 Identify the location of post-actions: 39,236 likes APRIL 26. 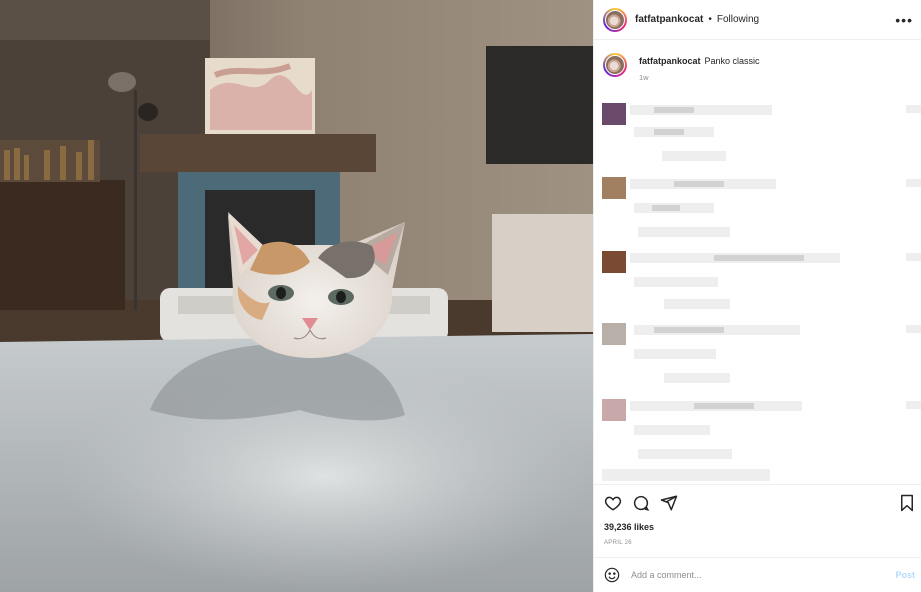
(757, 520).